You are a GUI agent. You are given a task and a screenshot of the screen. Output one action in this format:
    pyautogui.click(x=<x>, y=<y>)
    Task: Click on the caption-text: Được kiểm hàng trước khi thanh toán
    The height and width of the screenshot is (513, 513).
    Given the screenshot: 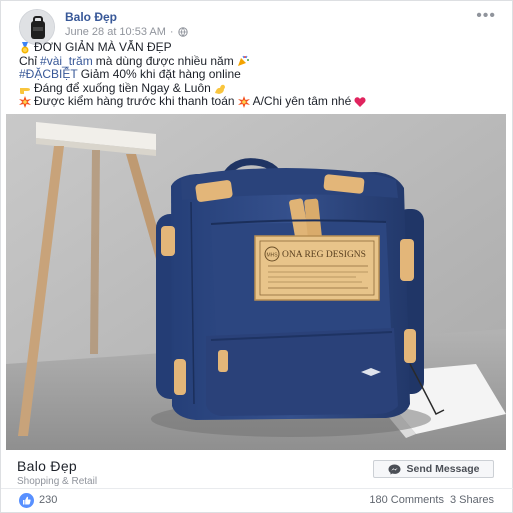 What is the action you would take?
    pyautogui.click(x=134, y=101)
    